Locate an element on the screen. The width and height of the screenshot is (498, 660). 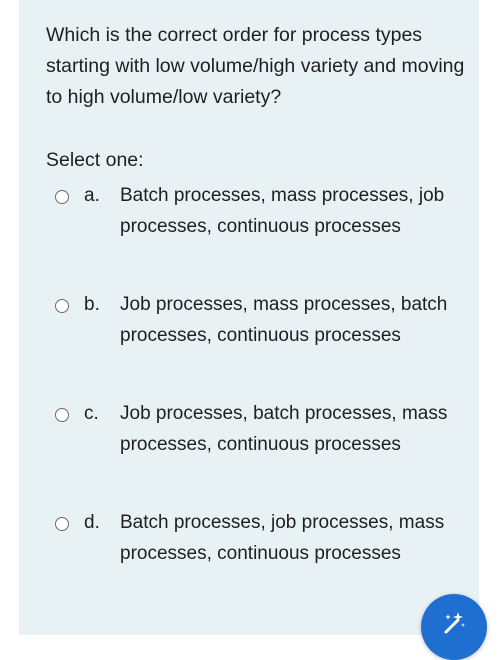
option-letter: d. is located at coordinates (92, 522).